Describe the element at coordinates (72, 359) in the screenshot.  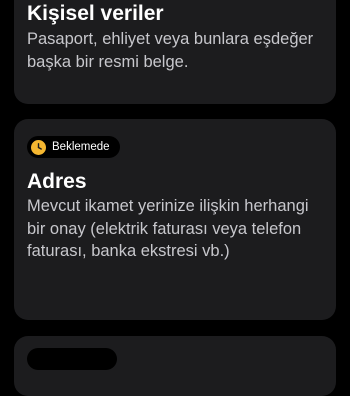
I see `status-badge` at that location.